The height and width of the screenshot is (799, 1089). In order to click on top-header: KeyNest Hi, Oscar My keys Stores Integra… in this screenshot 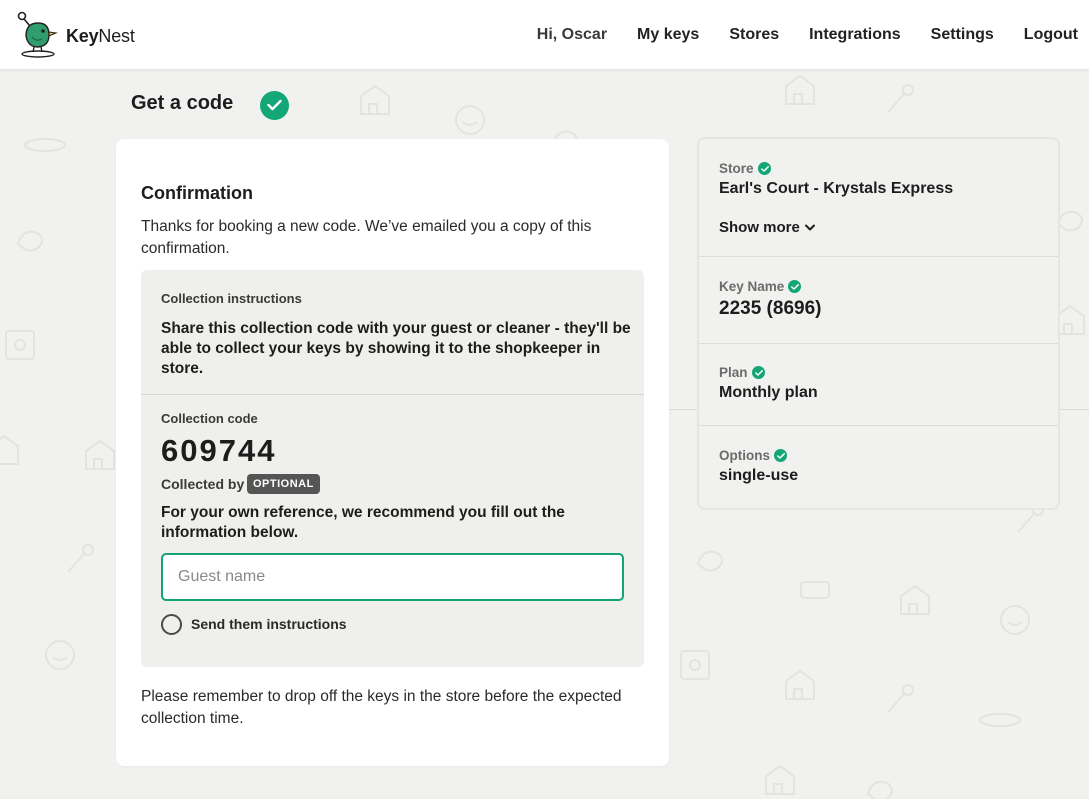, I will do `click(544, 35)`.